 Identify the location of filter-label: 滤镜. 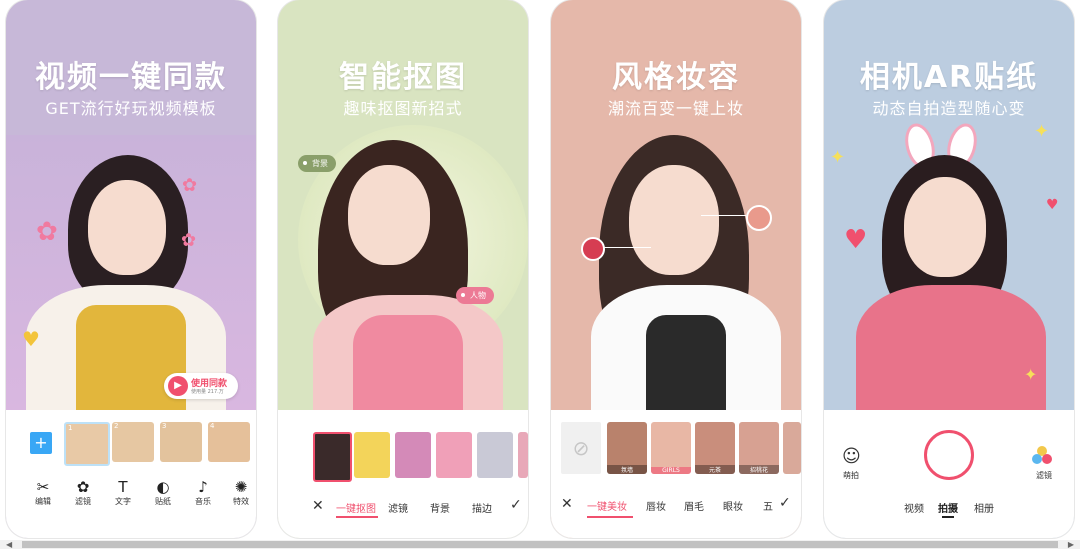
(1044, 475).